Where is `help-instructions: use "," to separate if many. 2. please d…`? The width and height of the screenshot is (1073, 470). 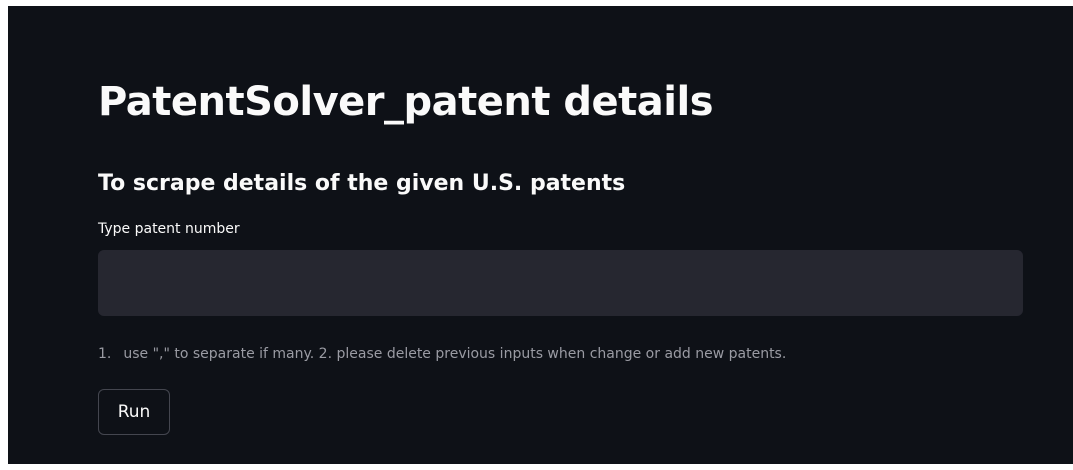
help-instructions: use "," to separate if many. 2. please d… is located at coordinates (455, 354).